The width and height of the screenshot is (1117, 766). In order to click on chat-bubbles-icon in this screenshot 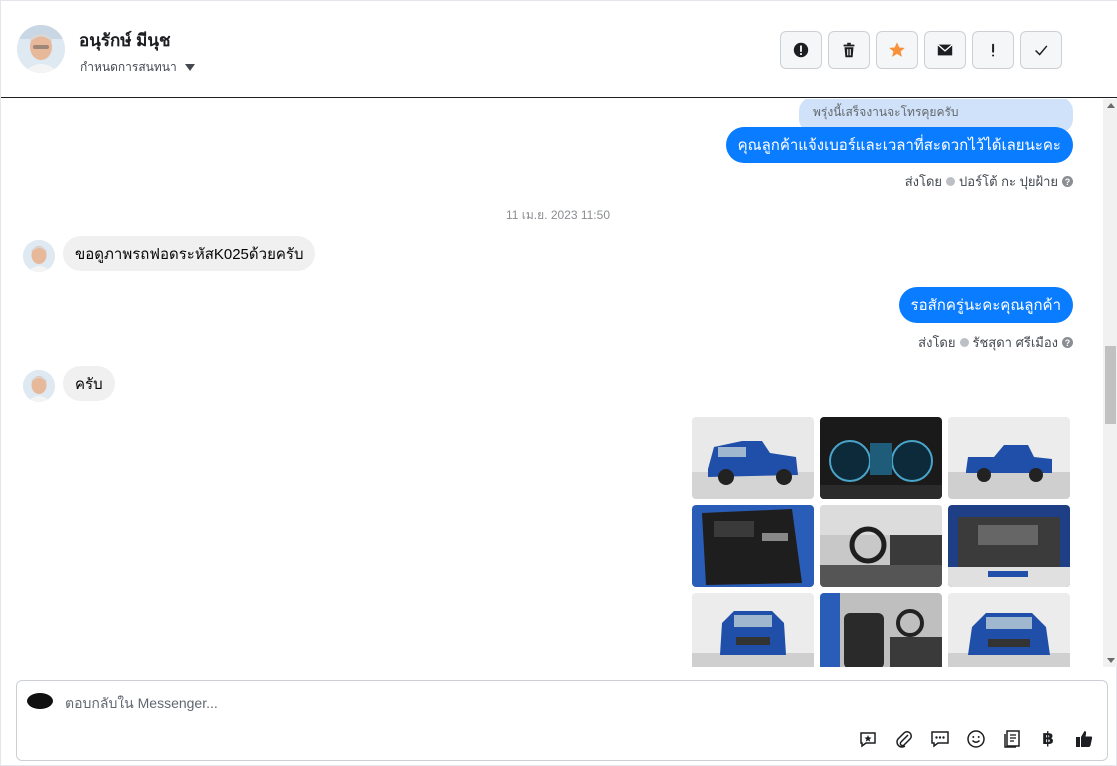, I will do `click(940, 739)`.